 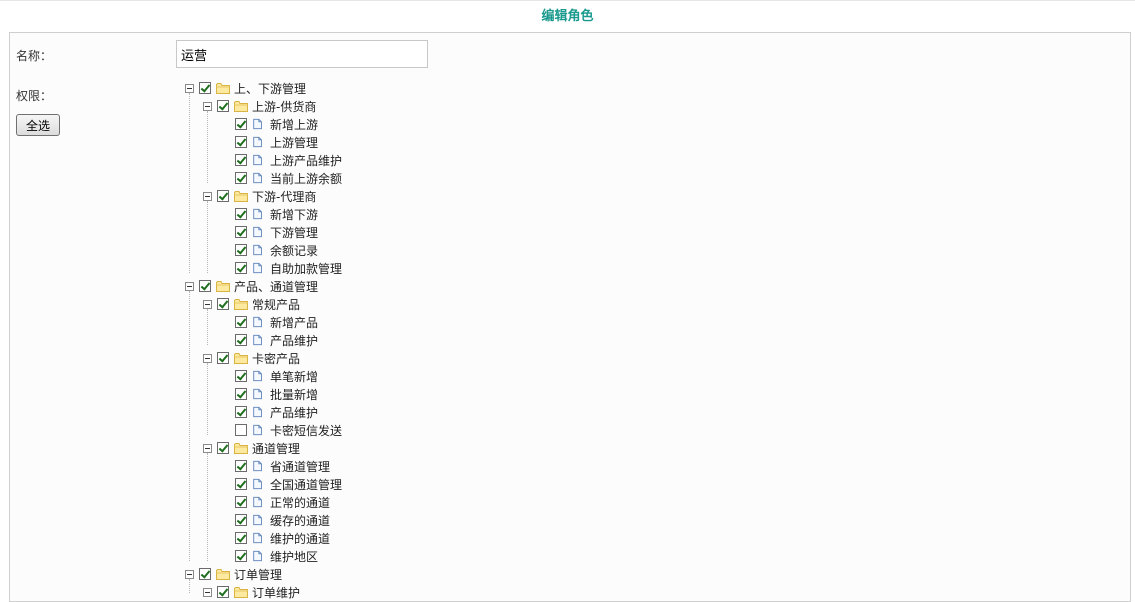 I want to click on tree-folder-node: 订单管理, so click(x=233, y=574).